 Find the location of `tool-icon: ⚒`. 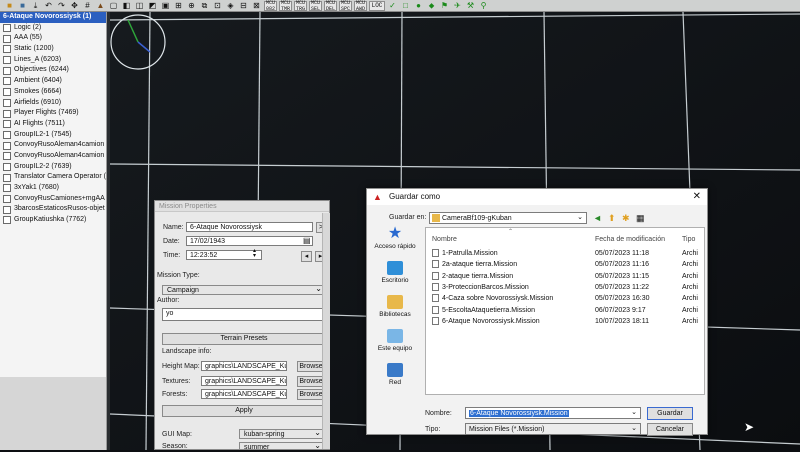

tool-icon: ⚒ is located at coordinates (470, 6).